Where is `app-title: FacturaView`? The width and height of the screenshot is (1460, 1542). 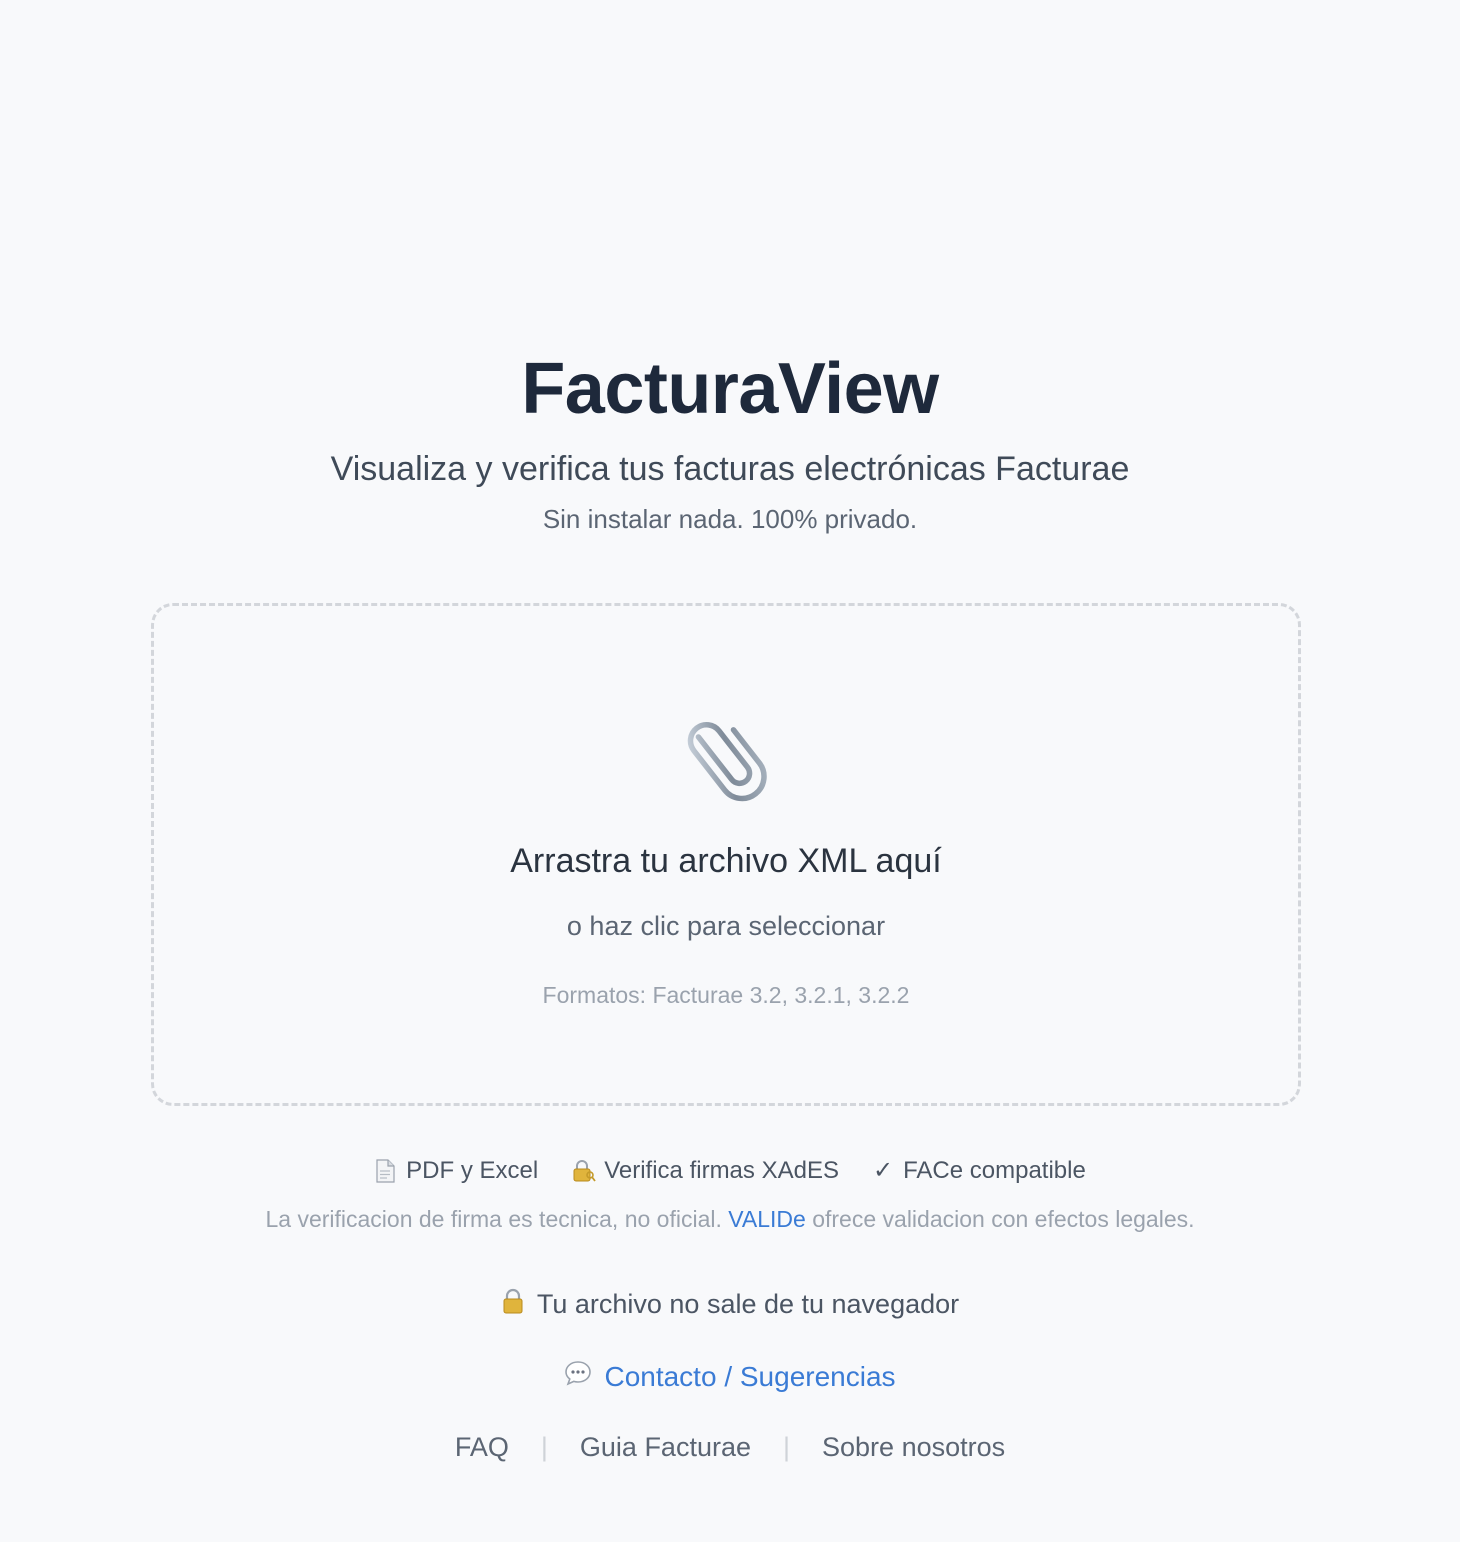 app-title: FacturaView is located at coordinates (730, 389).